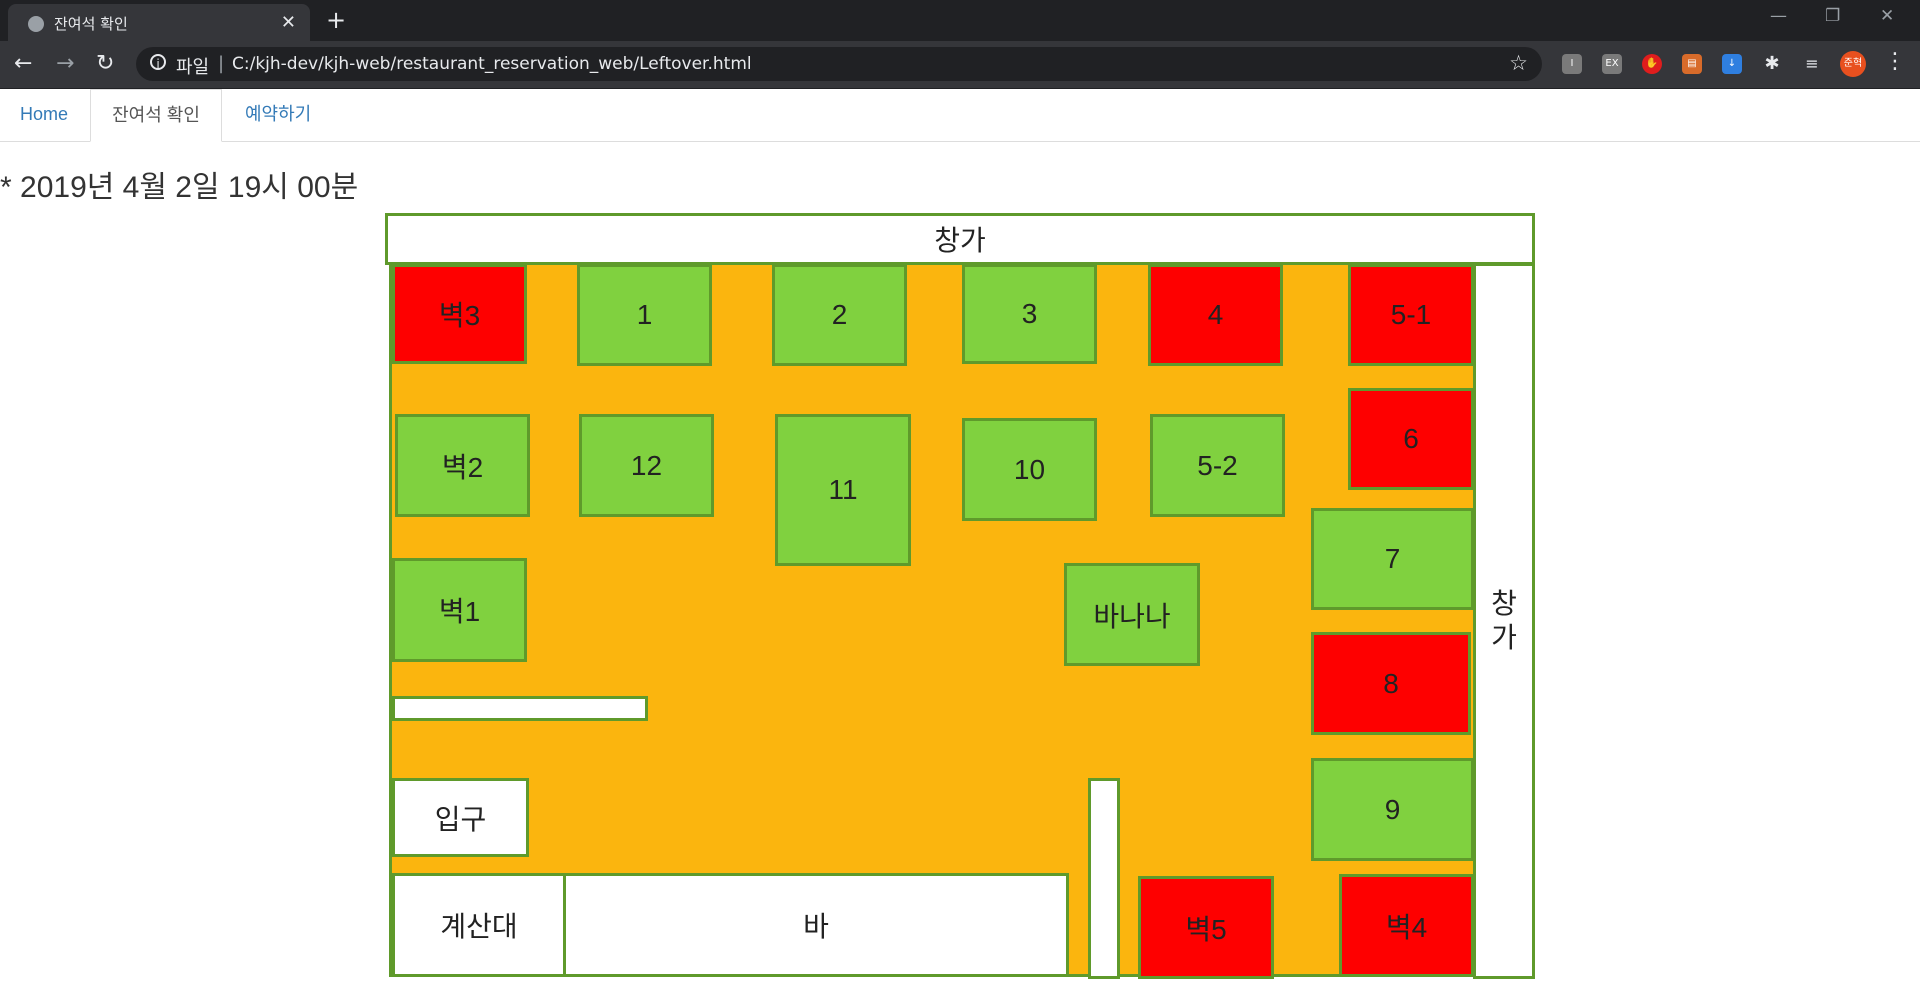  Describe the element at coordinates (462, 465) in the screenshot. I see `table-wall-2: 벽2` at that location.